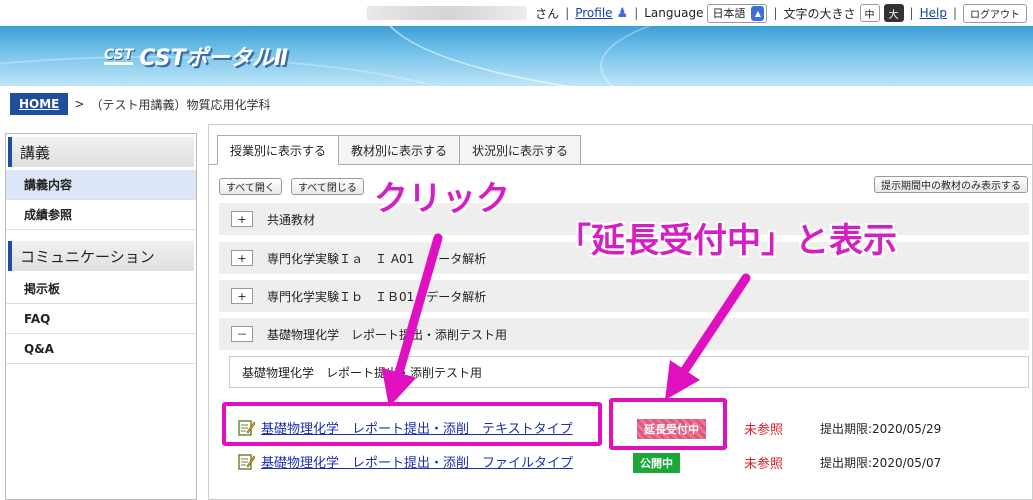 Image resolution: width=1033 pixels, height=500 pixels. I want to click on annotation-arrows, so click(566, 320).